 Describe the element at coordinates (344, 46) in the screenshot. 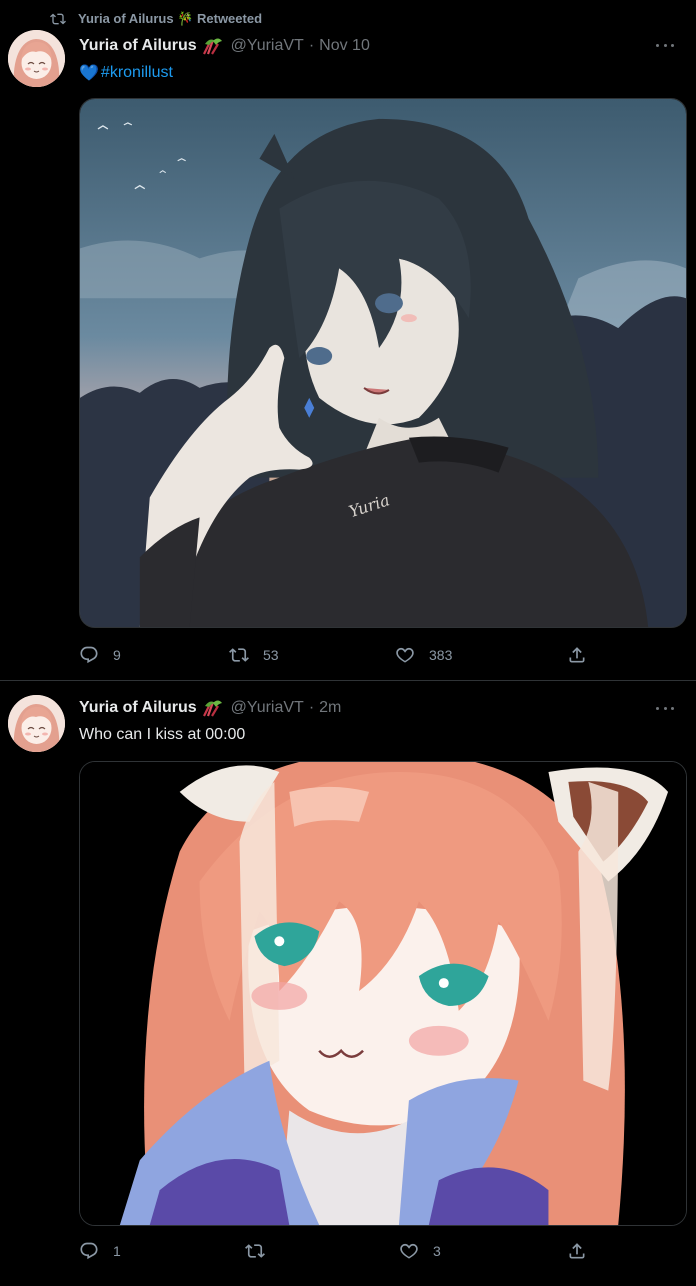

I see `tweet-timestamp: Nov 10` at that location.